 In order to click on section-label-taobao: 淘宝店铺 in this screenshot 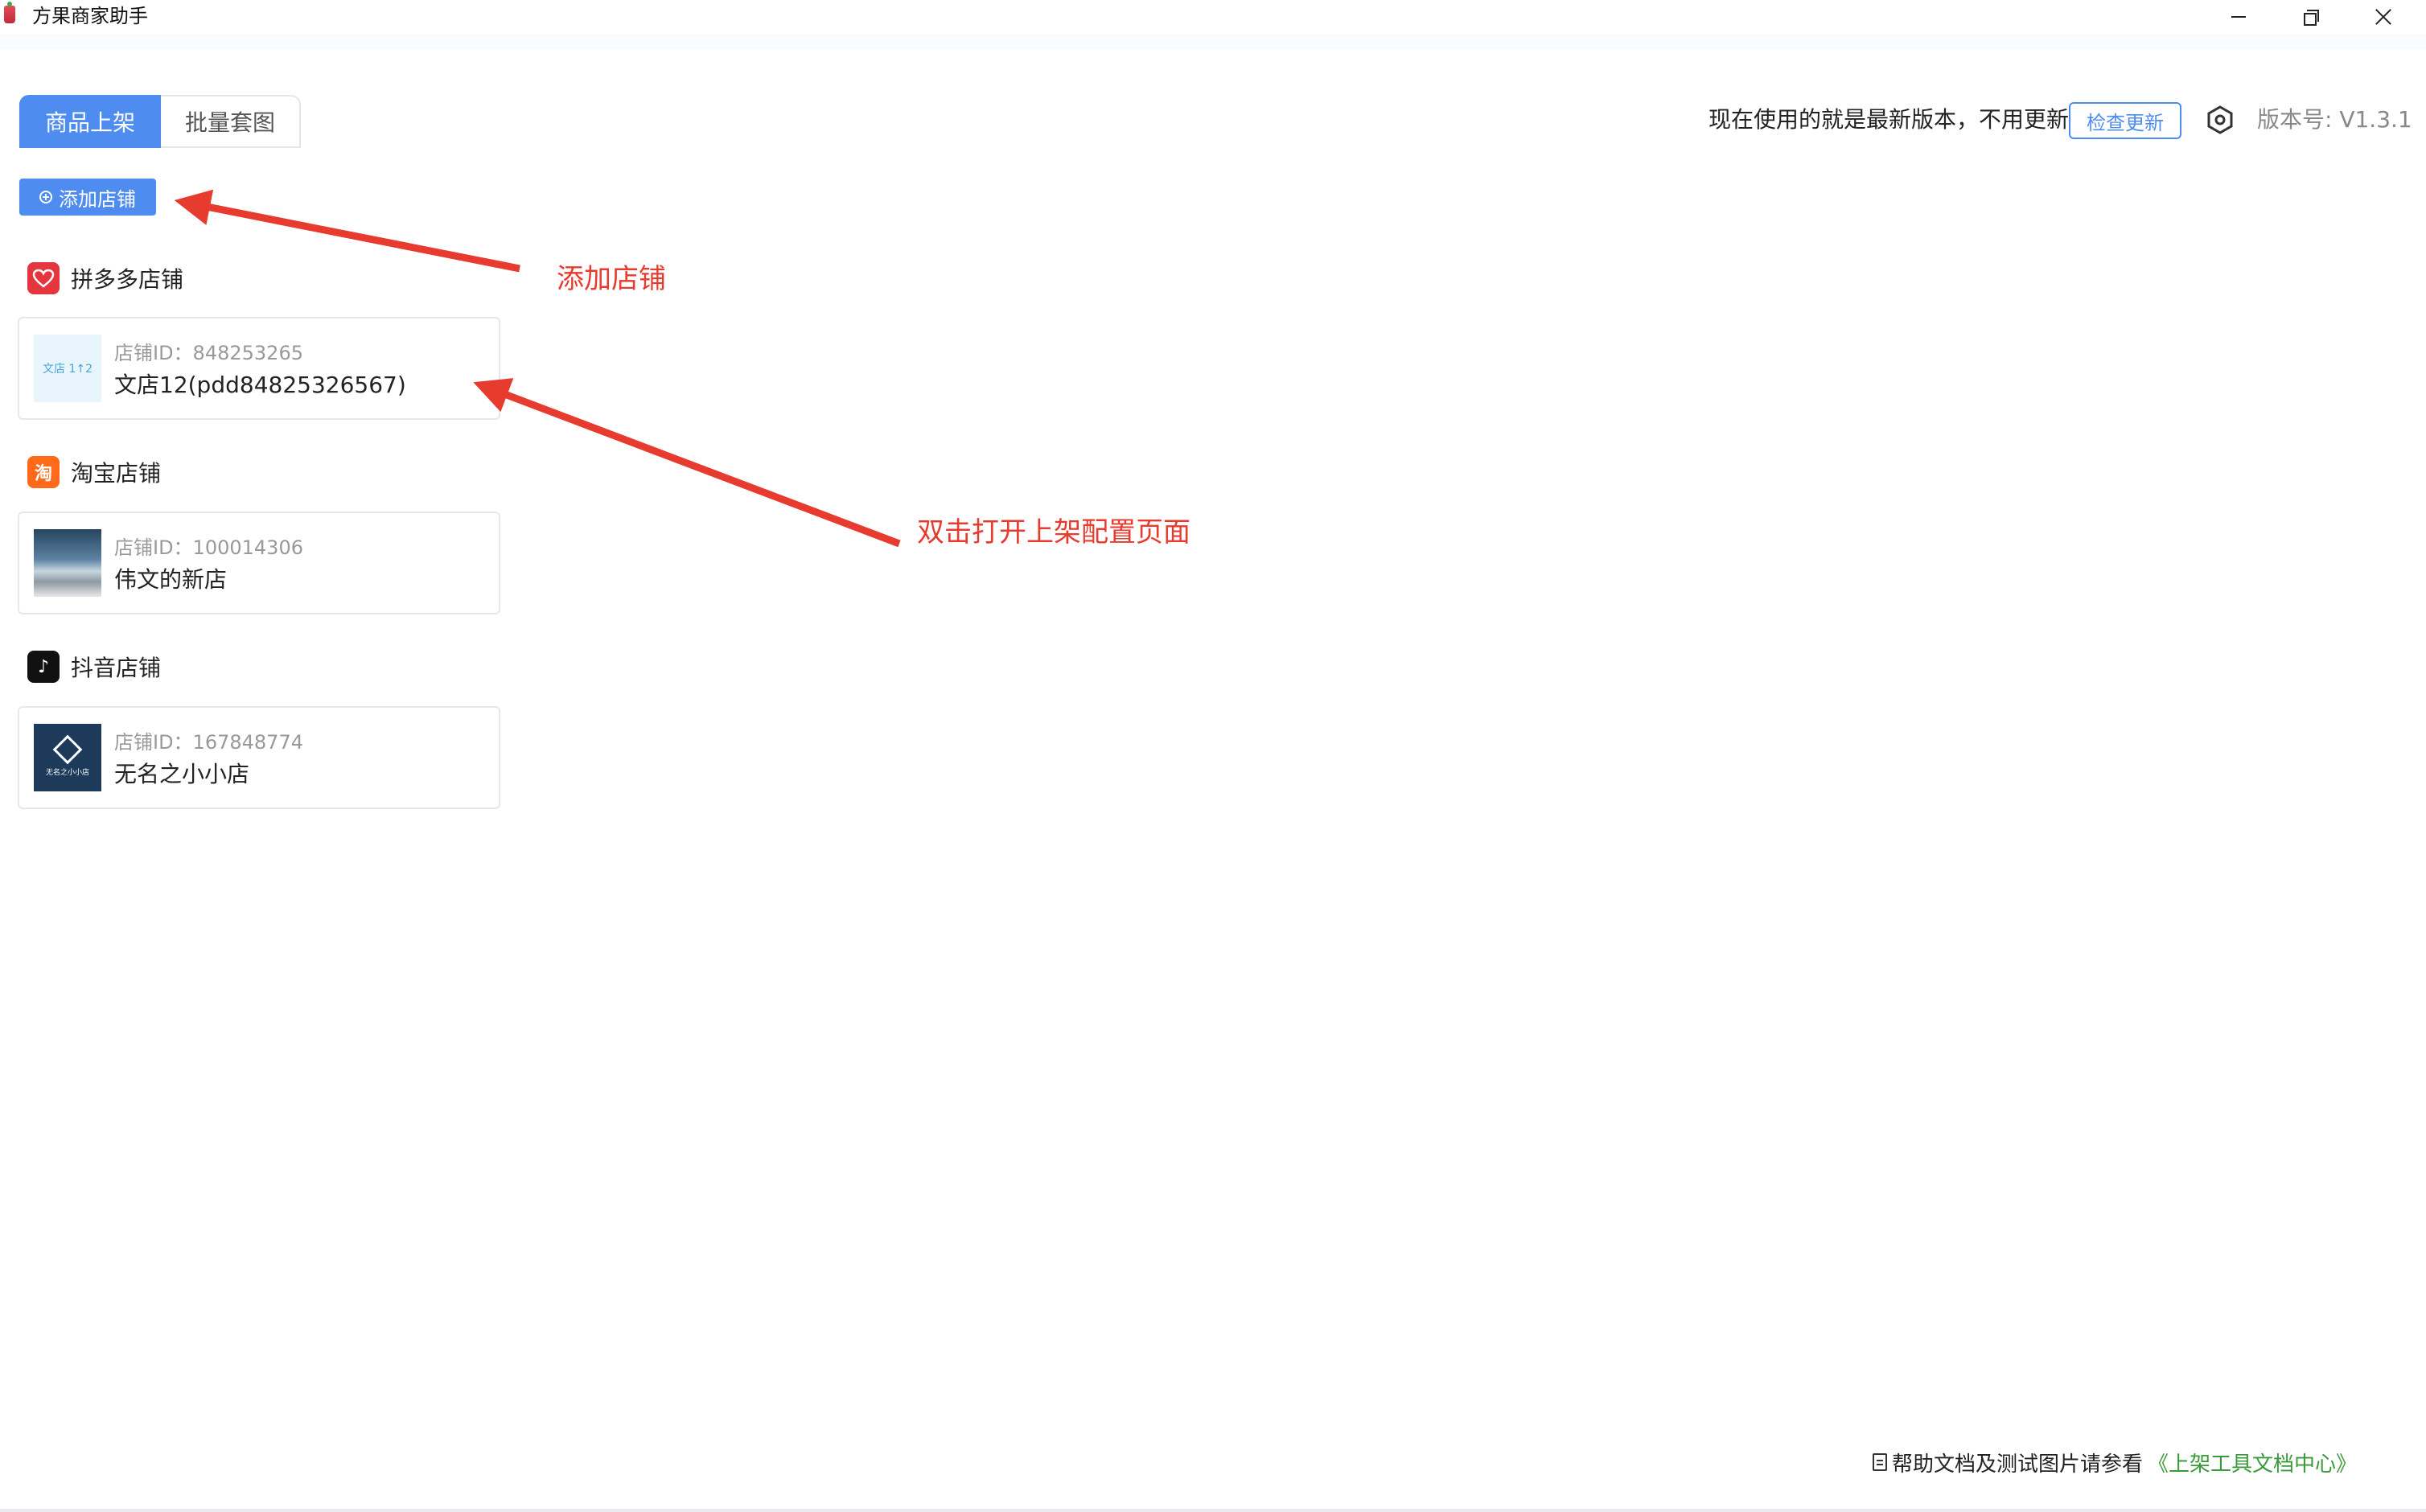, I will do `click(117, 474)`.